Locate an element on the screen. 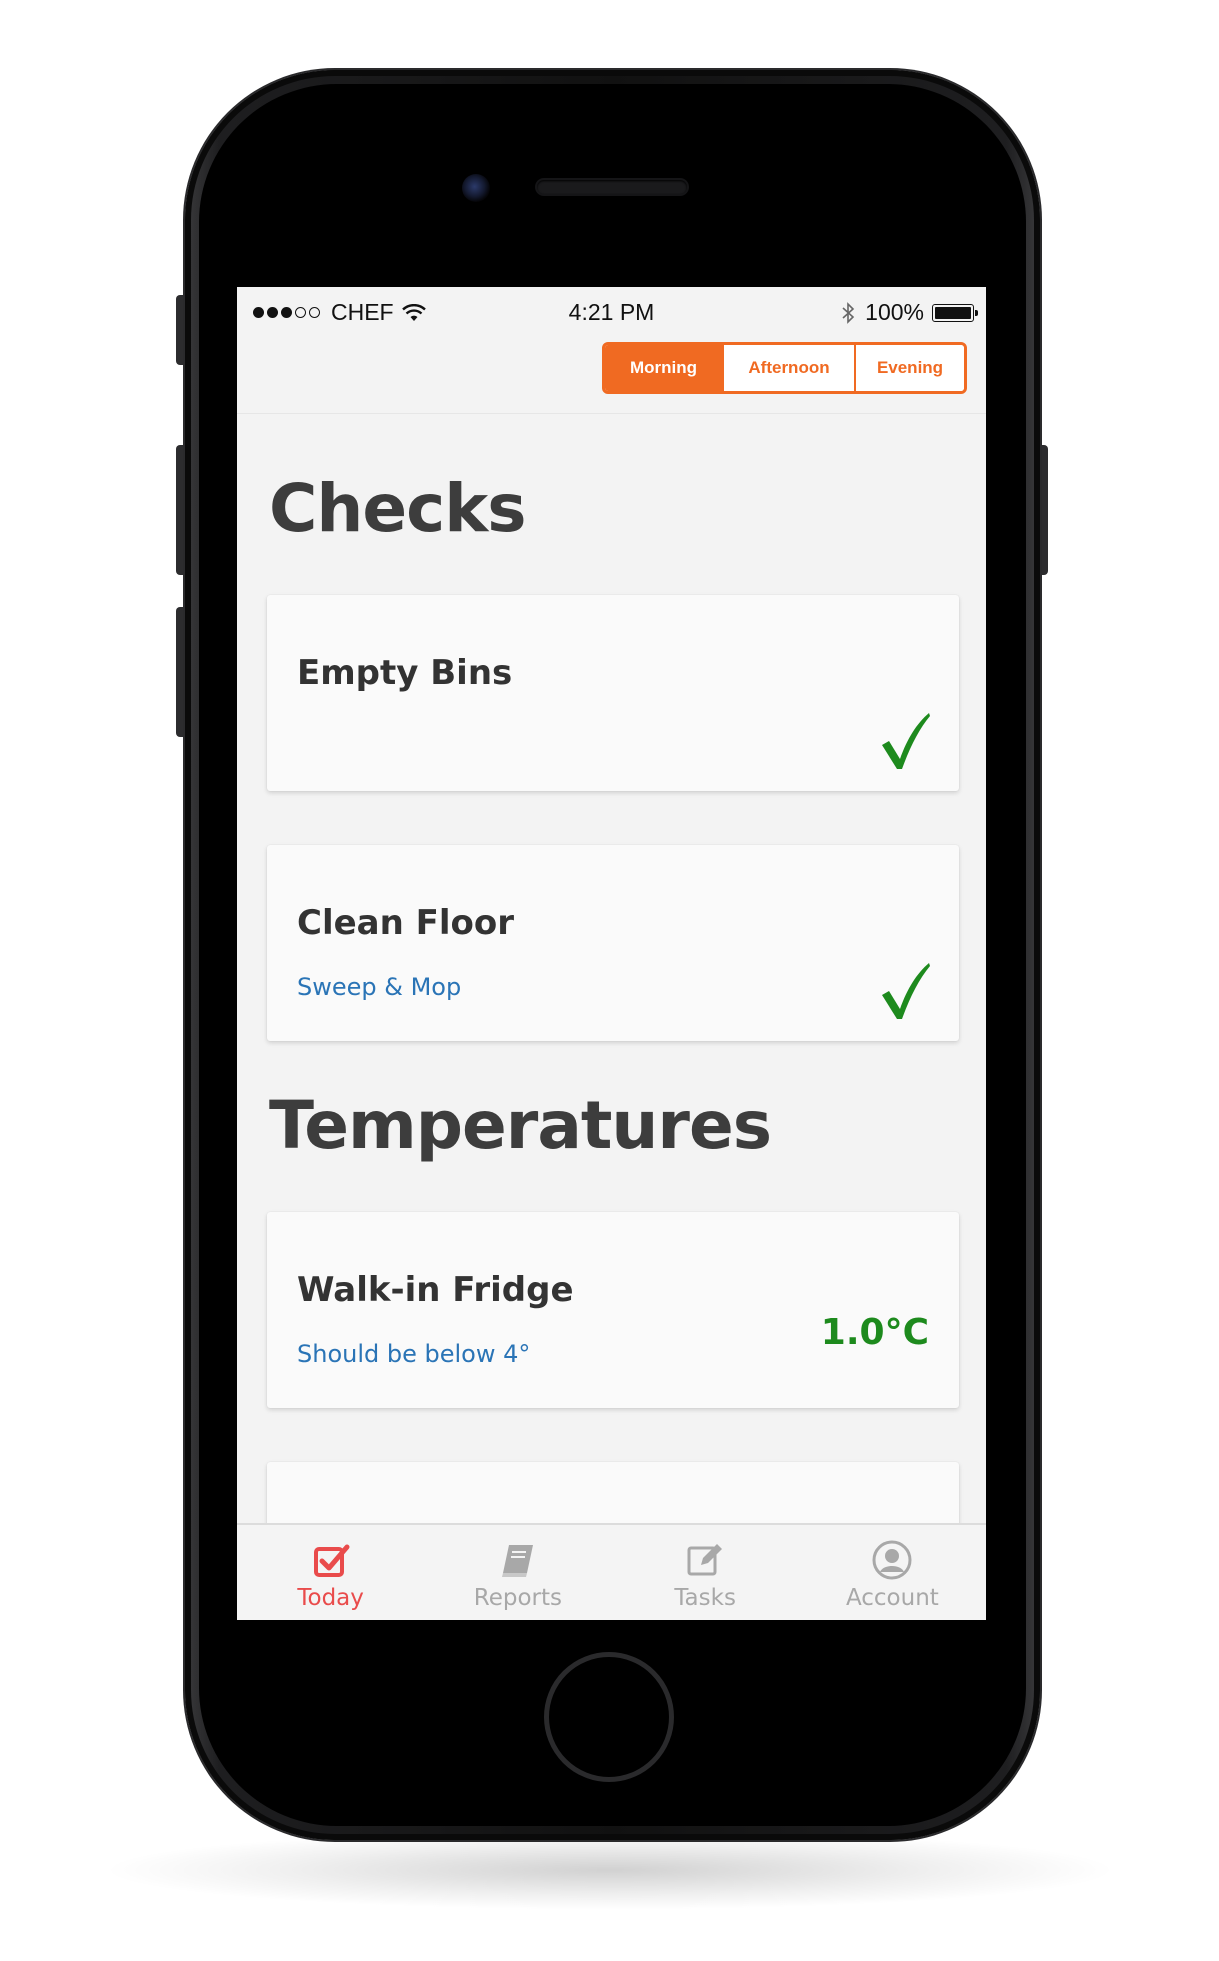  battery-icon is located at coordinates (955, 312).